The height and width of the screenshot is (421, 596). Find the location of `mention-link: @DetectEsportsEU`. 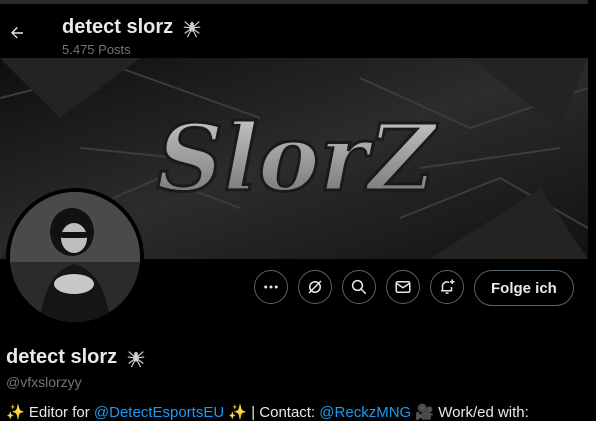

mention-link: @DetectEsportsEU is located at coordinates (159, 412).